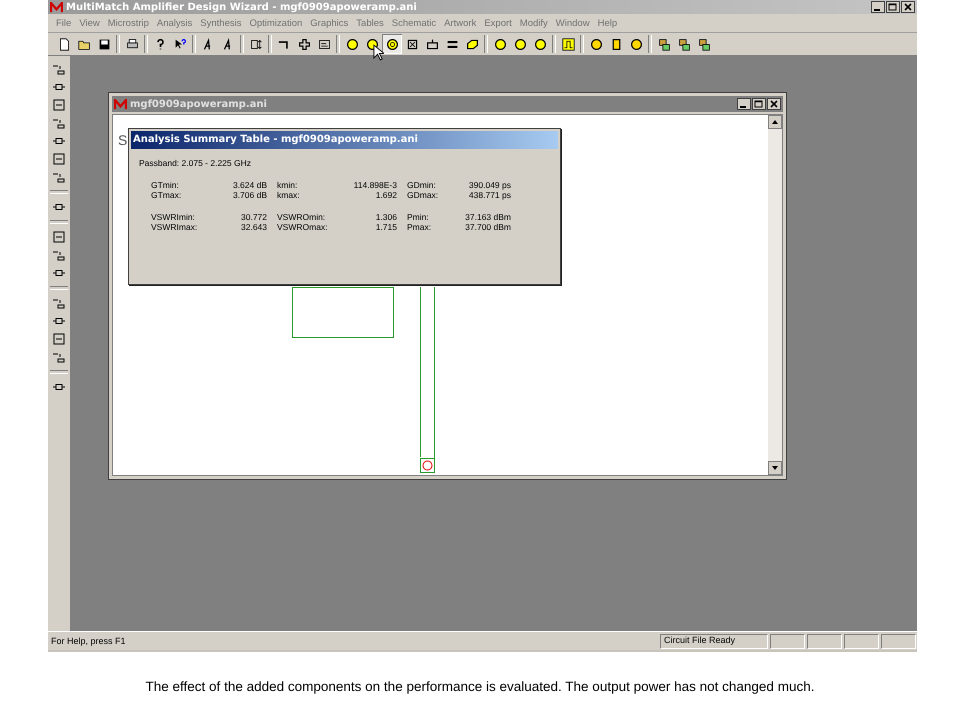 The height and width of the screenshot is (720, 960). What do you see at coordinates (302, 227) in the screenshot?
I see `label-text: VSWROmax:` at bounding box center [302, 227].